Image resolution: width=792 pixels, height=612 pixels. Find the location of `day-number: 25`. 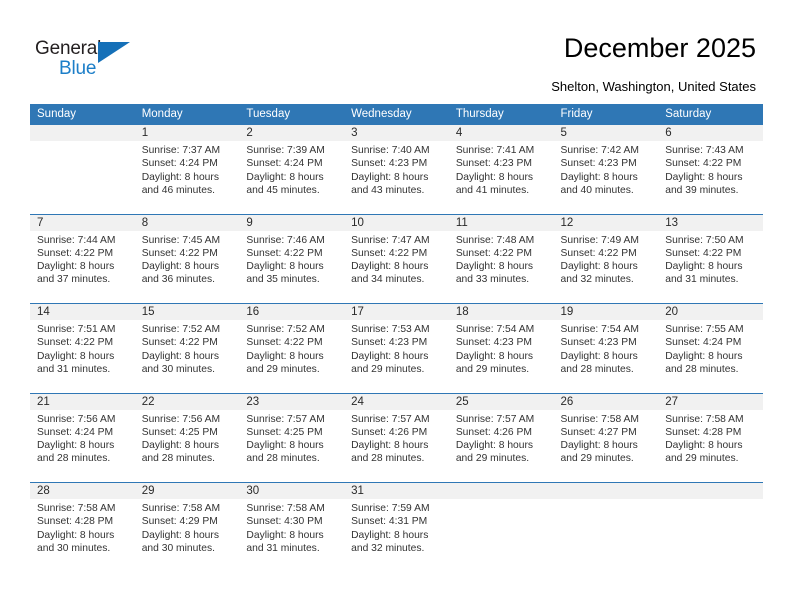

day-number: 25 is located at coordinates (501, 401).